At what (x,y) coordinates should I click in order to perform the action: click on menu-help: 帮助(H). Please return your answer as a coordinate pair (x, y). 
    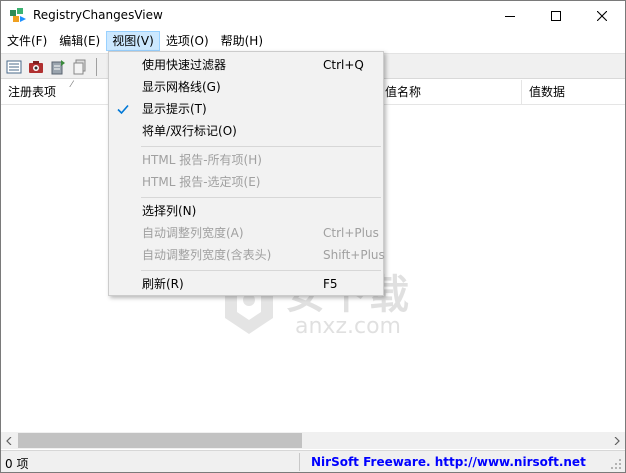
    Looking at the image, I should click on (242, 41).